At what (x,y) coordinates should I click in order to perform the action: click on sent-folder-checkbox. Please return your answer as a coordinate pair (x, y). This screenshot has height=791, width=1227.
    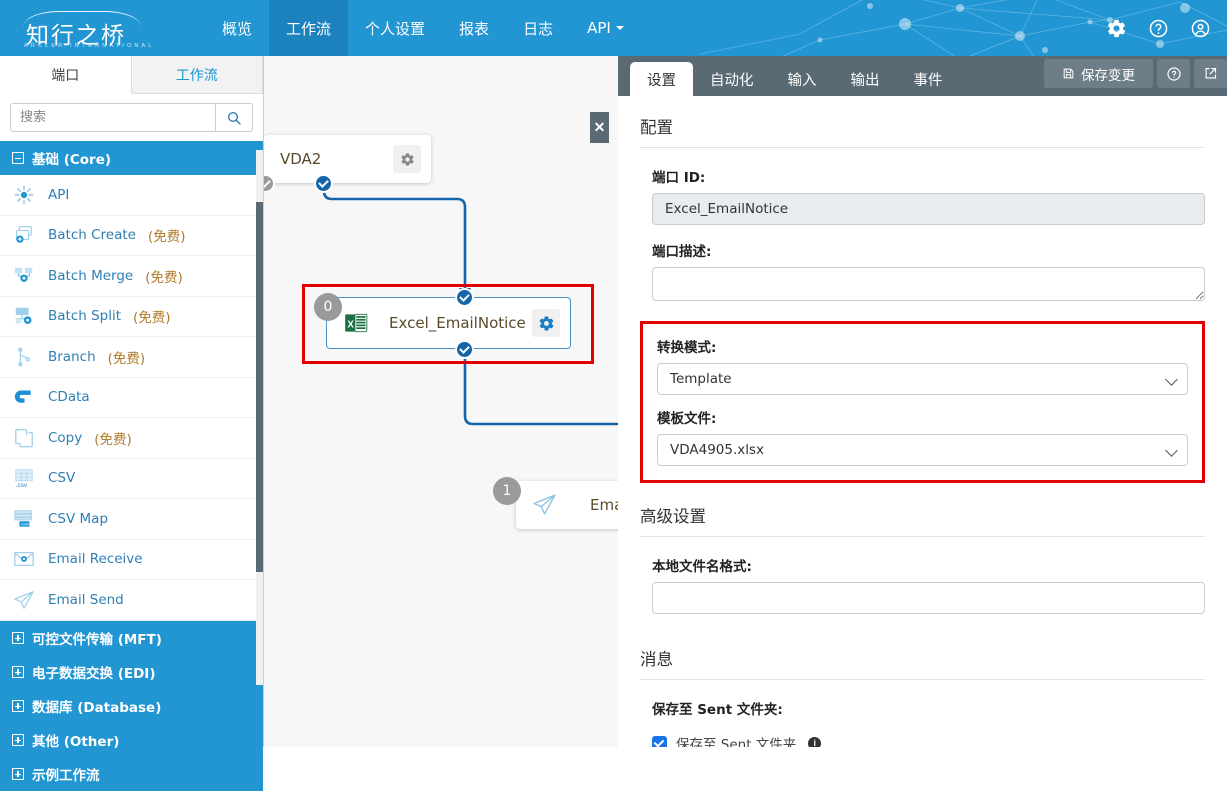
    Looking at the image, I should click on (659, 741).